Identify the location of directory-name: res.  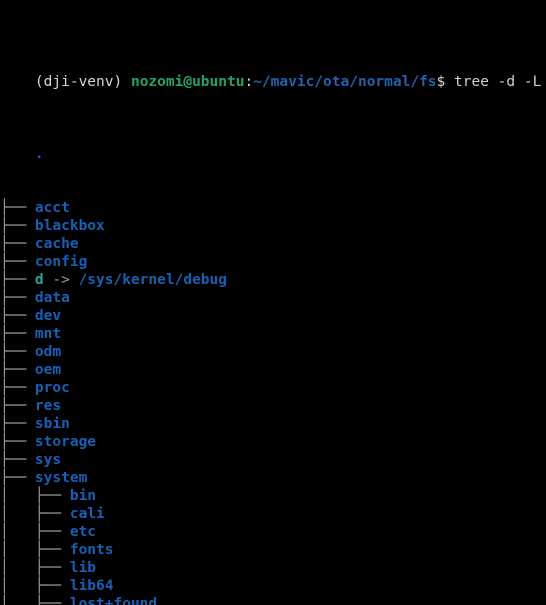
(48, 406).